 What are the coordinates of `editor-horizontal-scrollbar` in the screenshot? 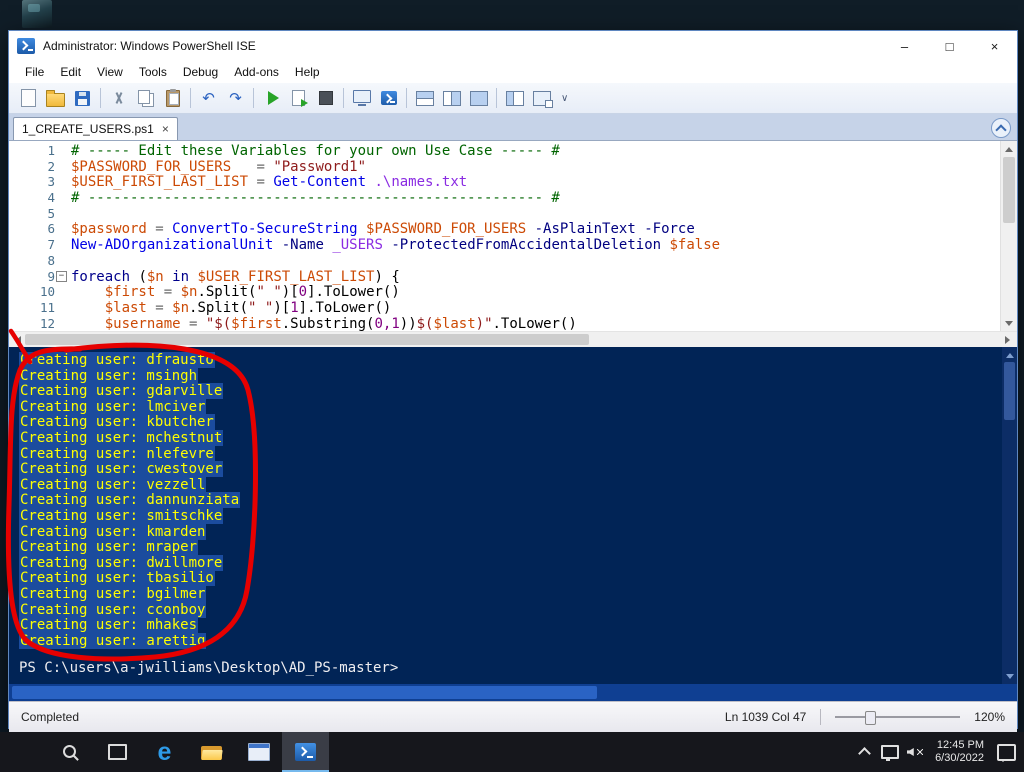 It's located at (513, 339).